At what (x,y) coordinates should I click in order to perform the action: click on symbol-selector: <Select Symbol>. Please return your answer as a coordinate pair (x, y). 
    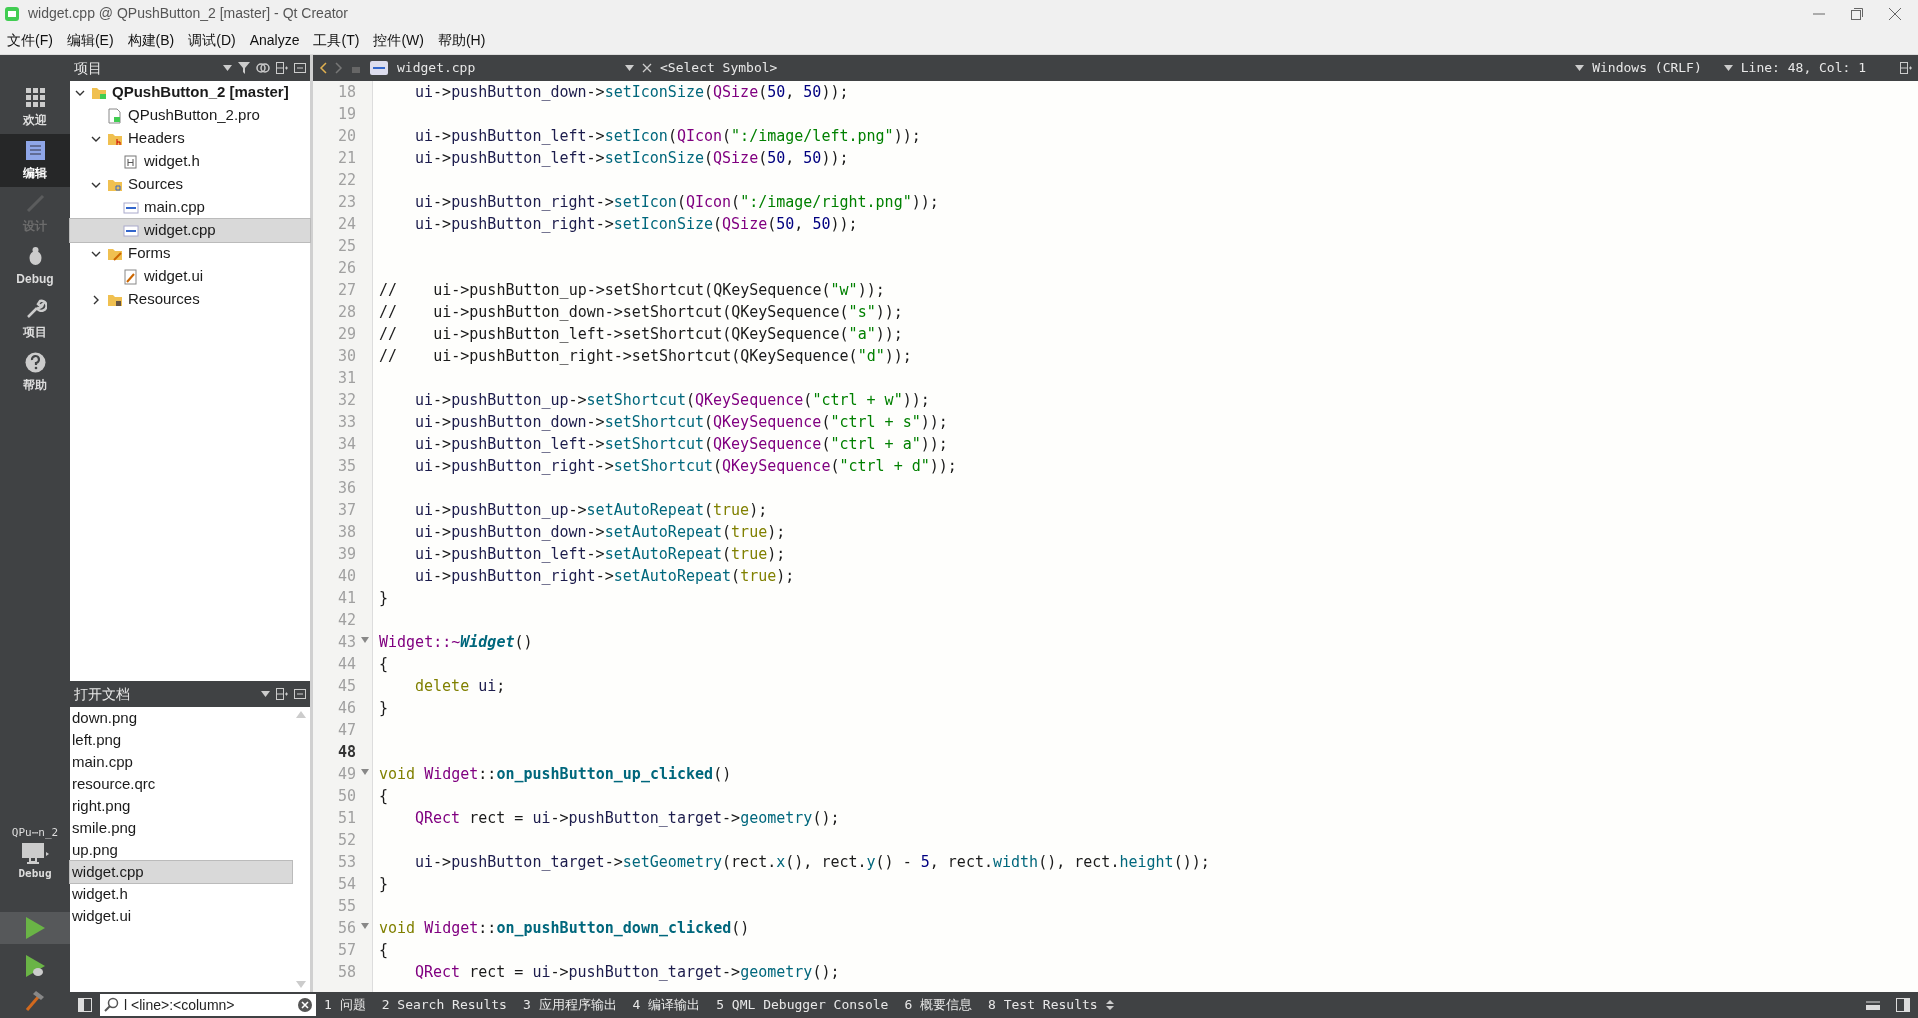
    Looking at the image, I should click on (1114, 68).